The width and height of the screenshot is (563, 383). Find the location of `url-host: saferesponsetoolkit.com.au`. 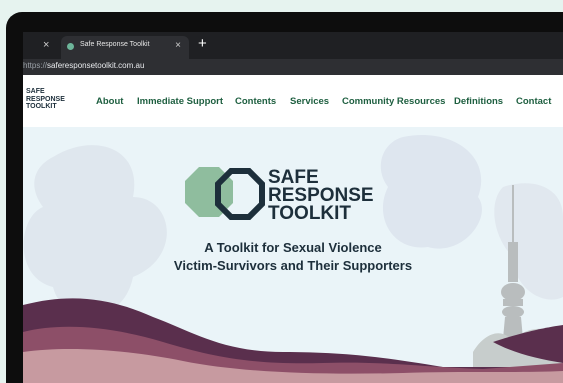

url-host: saferesponsetoolkit.com.au is located at coordinates (96, 65).